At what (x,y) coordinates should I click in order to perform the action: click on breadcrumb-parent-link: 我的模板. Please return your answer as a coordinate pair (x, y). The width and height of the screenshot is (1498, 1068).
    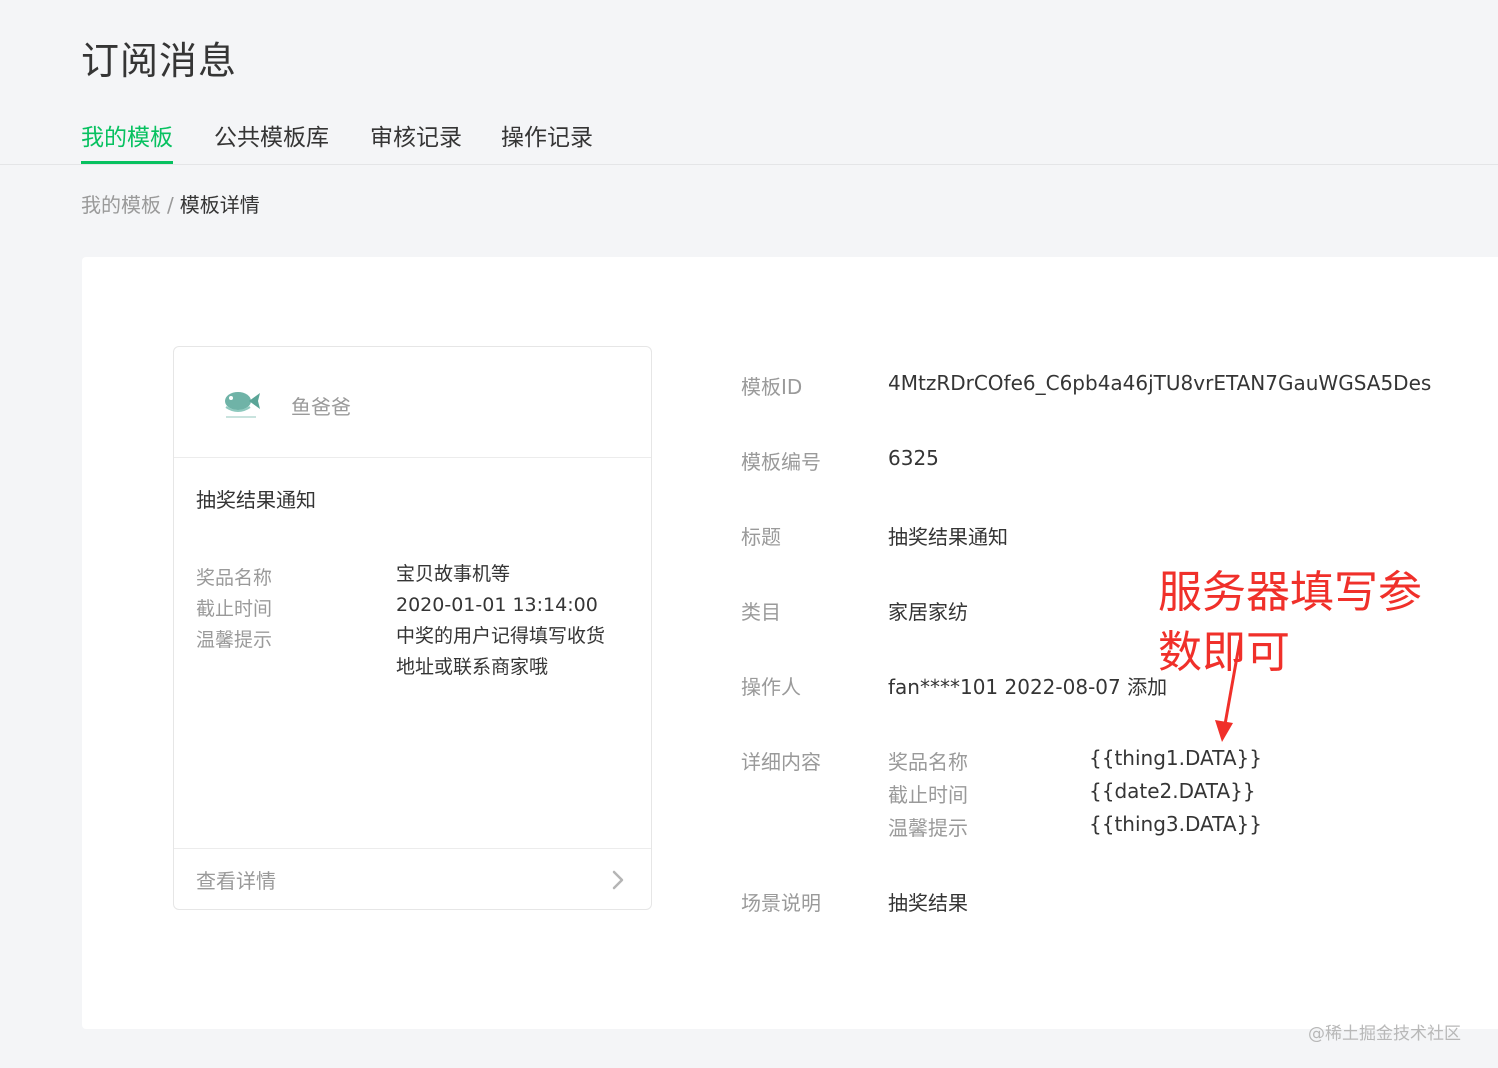
    Looking at the image, I should click on (121, 205).